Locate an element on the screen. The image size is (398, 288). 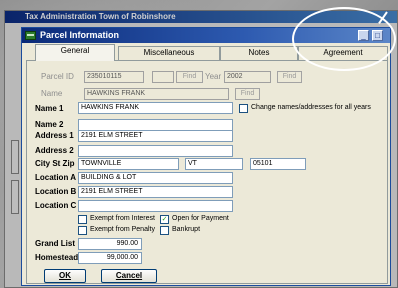
city-state-zip-label: City St Zip is located at coordinates (55, 163).